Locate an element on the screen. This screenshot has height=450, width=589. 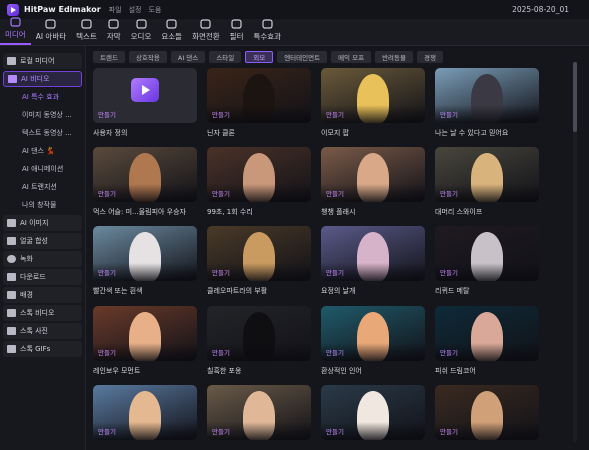
filter-chip: 트렌드 is located at coordinates (109, 57).